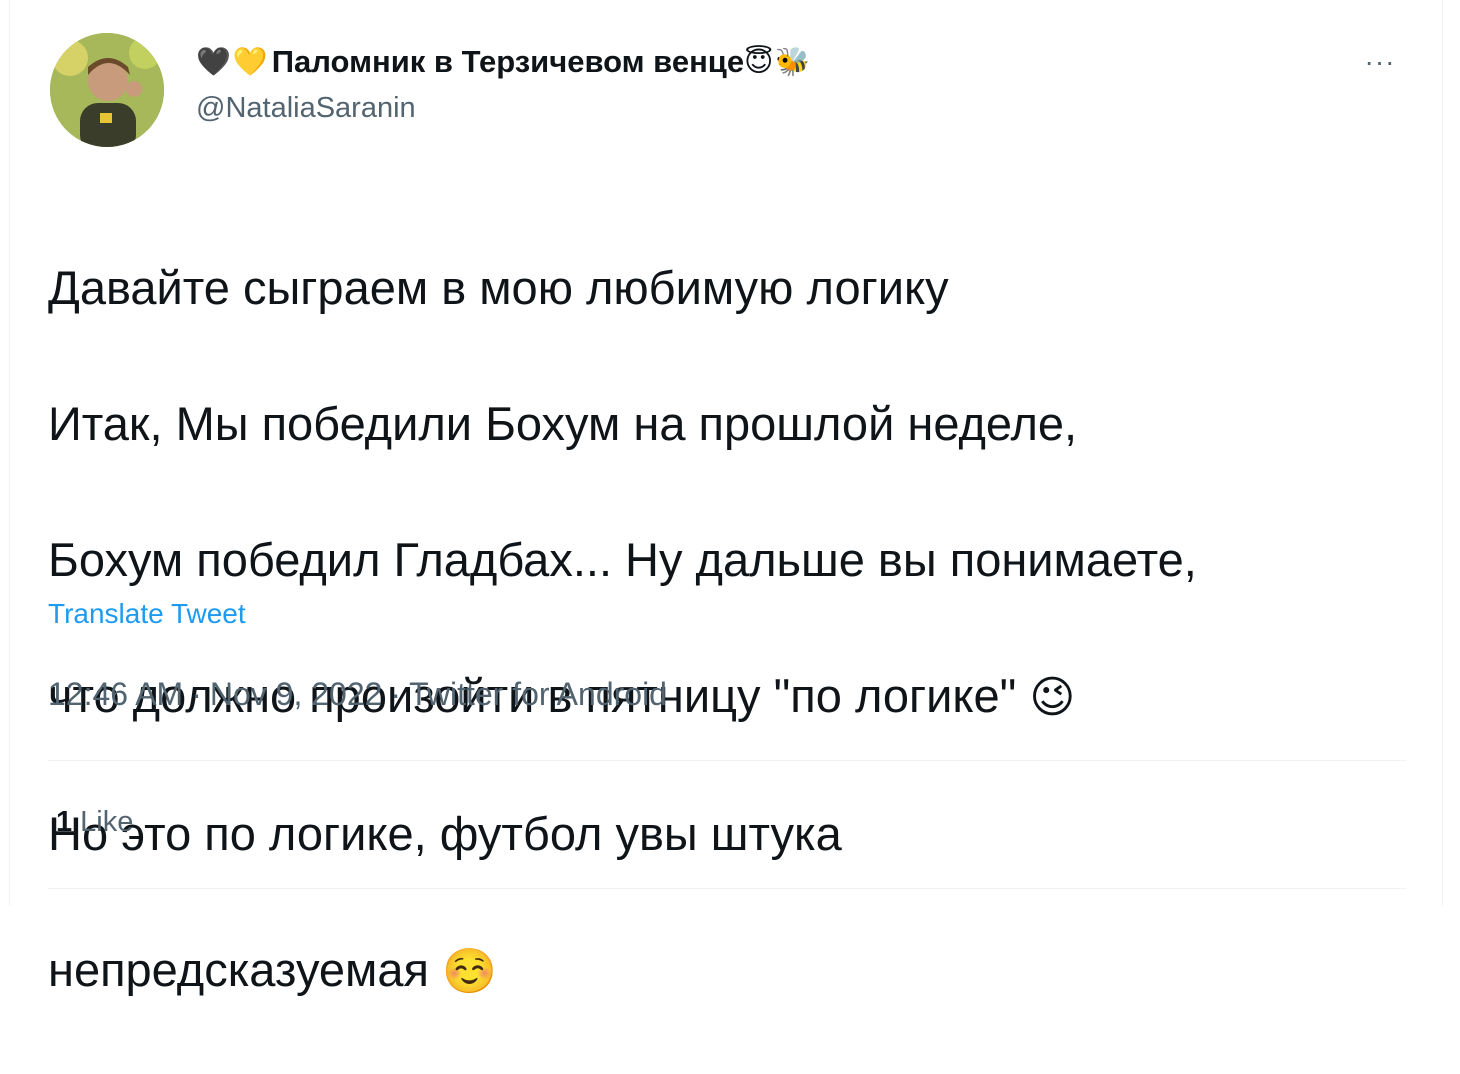 The height and width of the screenshot is (1074, 1460). What do you see at coordinates (469, 971) in the screenshot?
I see `smiling-blushing-face-icon: ☺️` at bounding box center [469, 971].